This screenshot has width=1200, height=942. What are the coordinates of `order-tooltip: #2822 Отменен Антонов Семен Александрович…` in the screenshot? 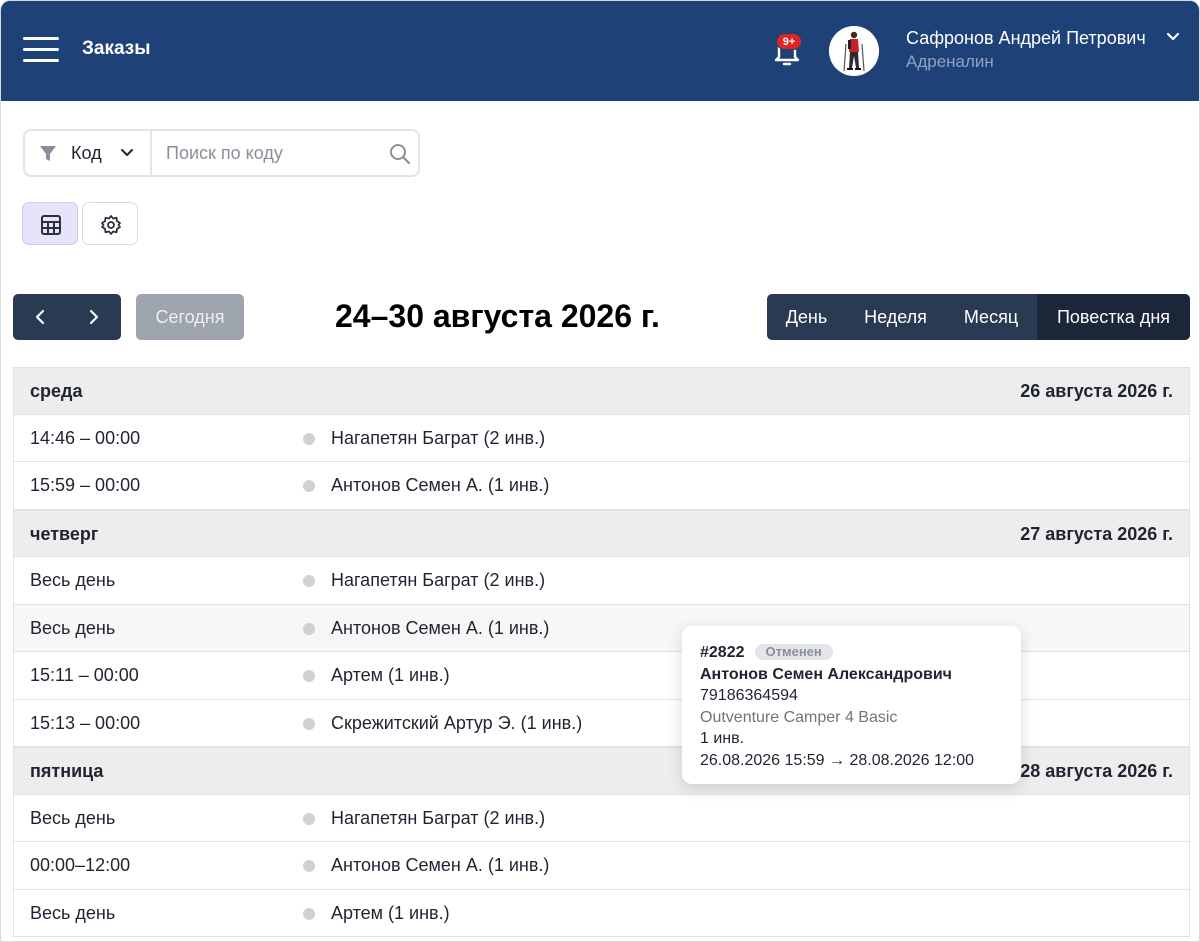 It's located at (851, 705).